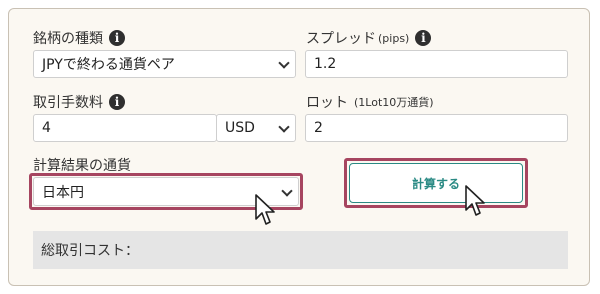  I want to click on spread-label: スプレッド, so click(341, 39).